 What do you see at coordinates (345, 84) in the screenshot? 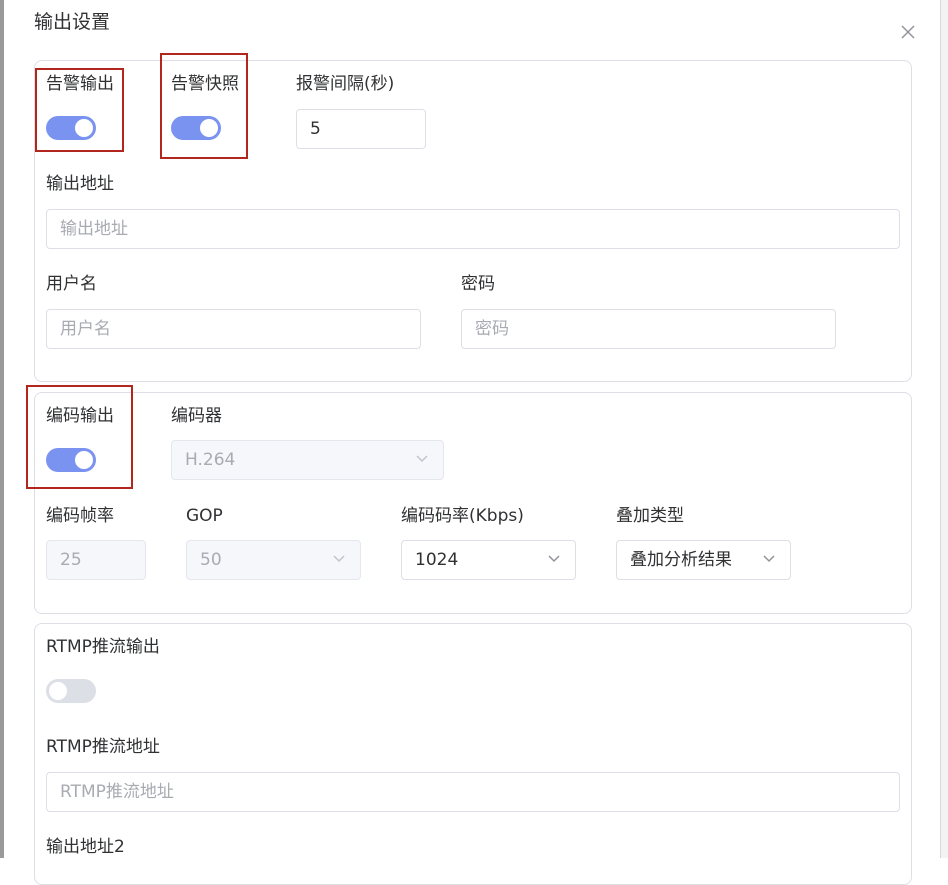
I see `alarm-interval-label: 报警间隔(秒)` at bounding box center [345, 84].